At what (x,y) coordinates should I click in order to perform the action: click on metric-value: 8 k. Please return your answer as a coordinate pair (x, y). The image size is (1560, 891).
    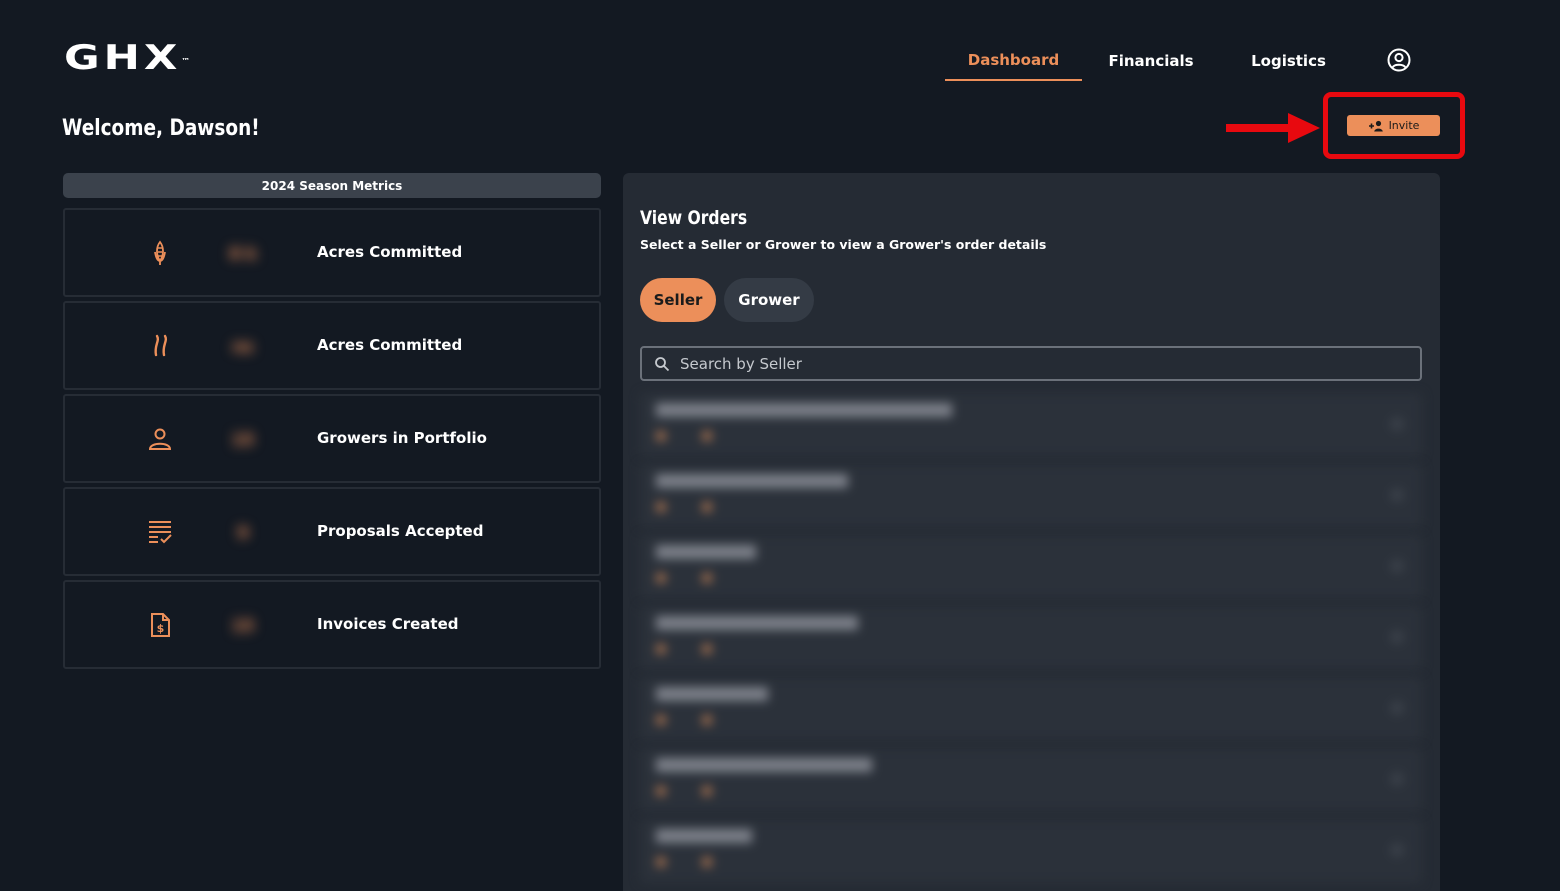
    Looking at the image, I should click on (243, 253).